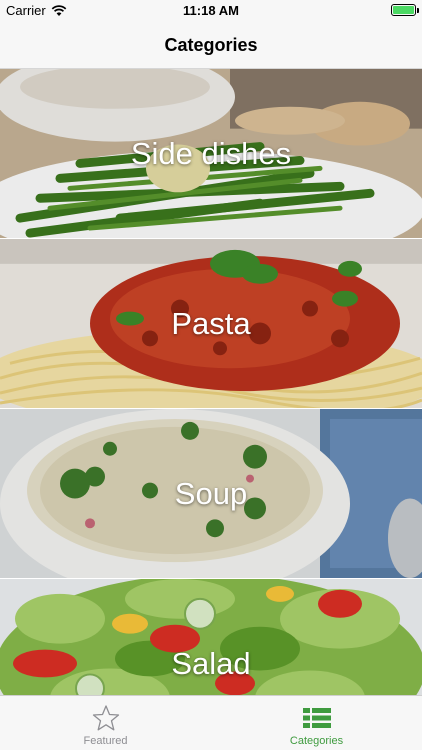 The width and height of the screenshot is (422, 750). I want to click on list-icon, so click(317, 718).